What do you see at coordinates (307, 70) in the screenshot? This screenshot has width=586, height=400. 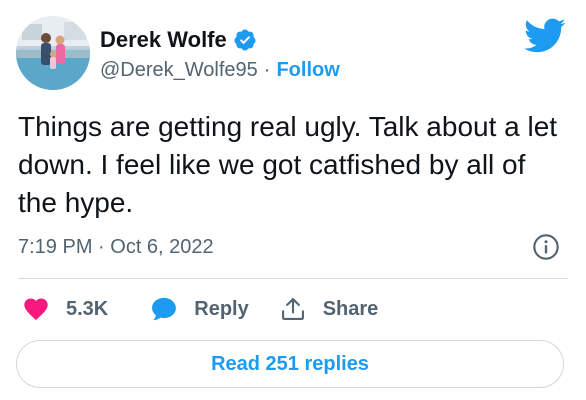 I see `follow-button: Follow` at bounding box center [307, 70].